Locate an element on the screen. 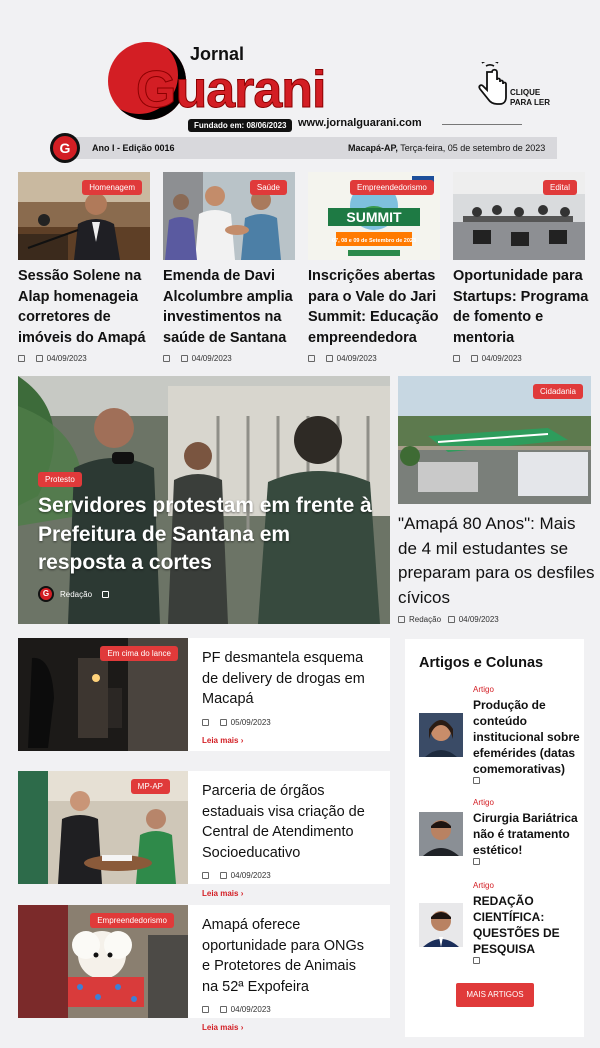  site-url: www.jornalguarani.com is located at coordinates (360, 123).